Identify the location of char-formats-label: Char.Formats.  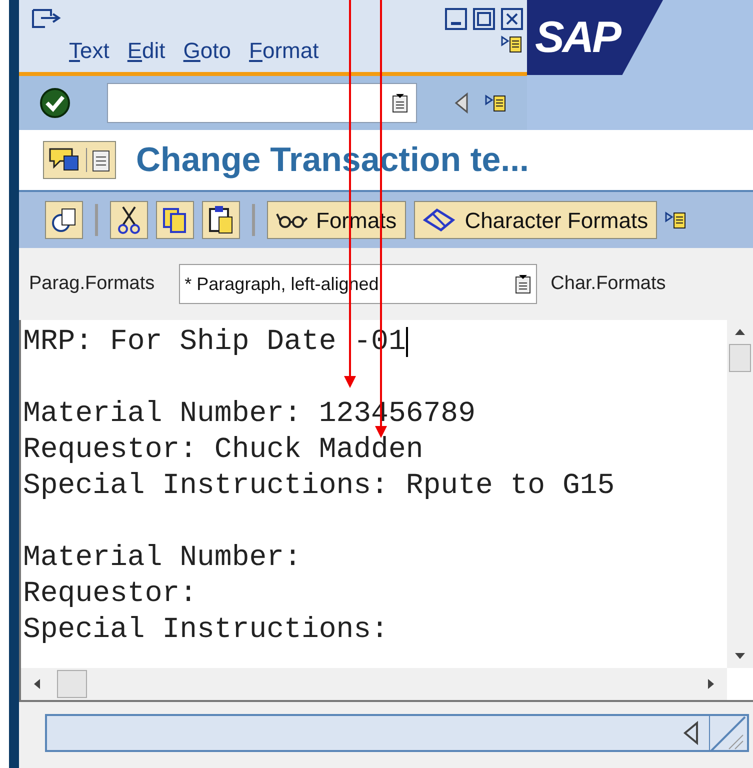
(608, 284).